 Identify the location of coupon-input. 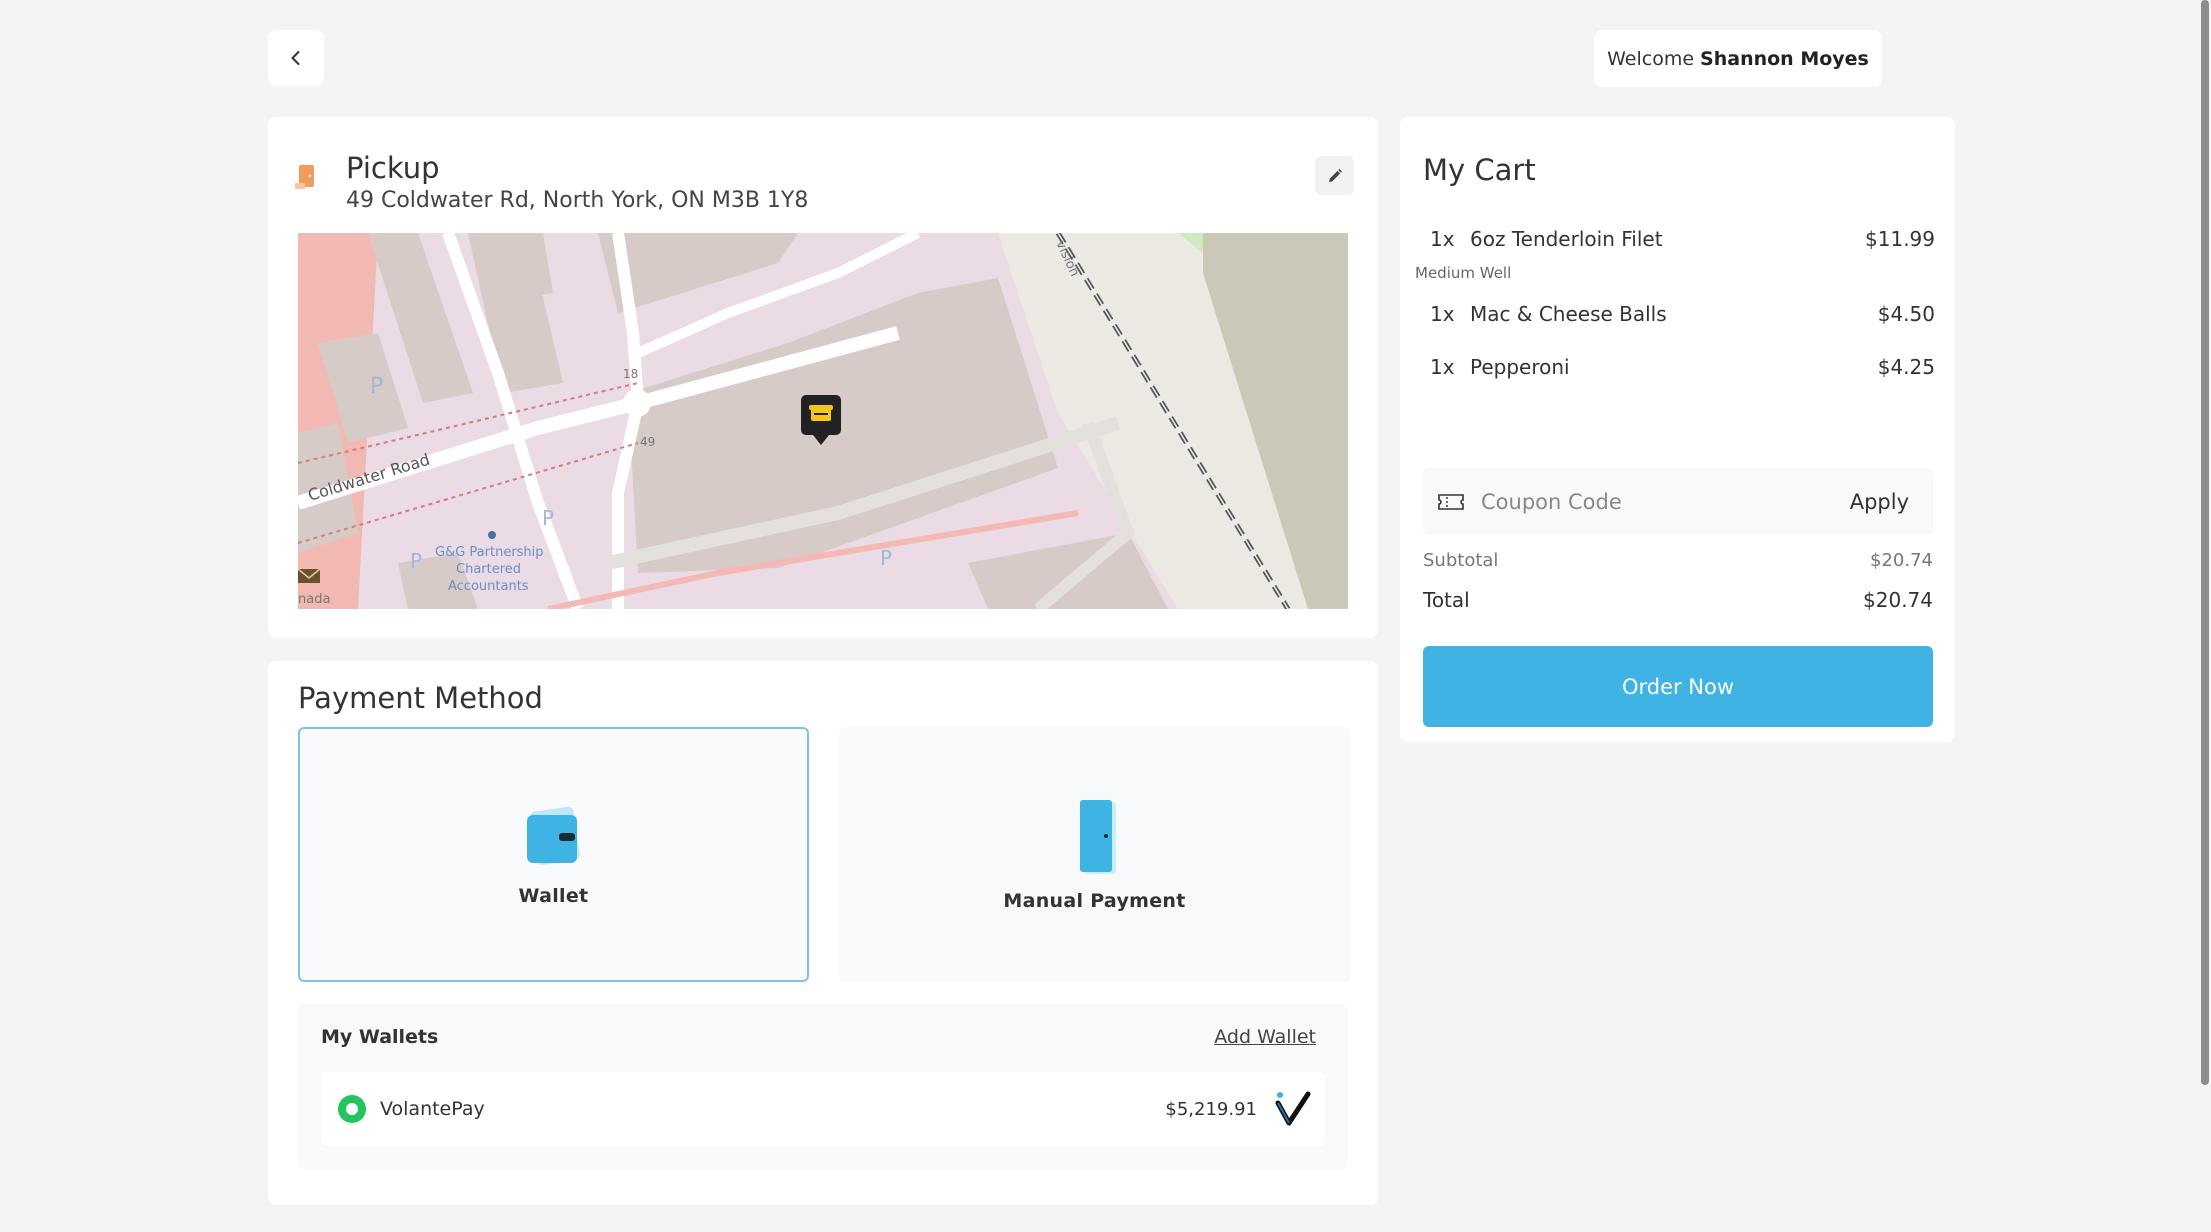
(1665, 501).